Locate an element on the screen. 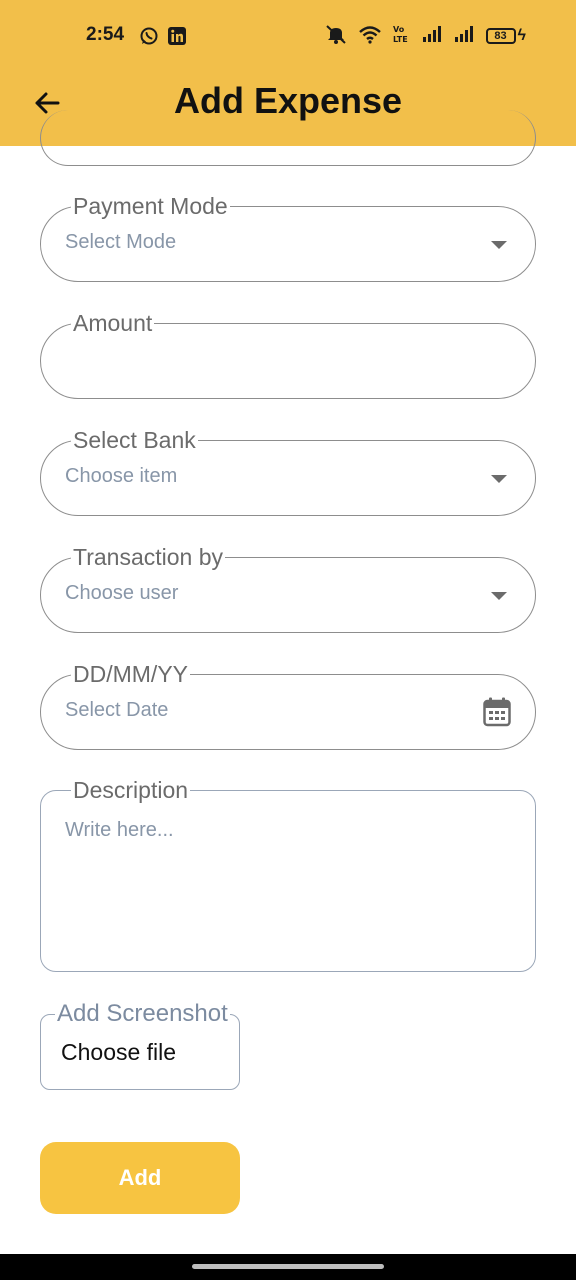 The width and height of the screenshot is (576, 1280). screenshot-label: Add Screenshot is located at coordinates (142, 1014).